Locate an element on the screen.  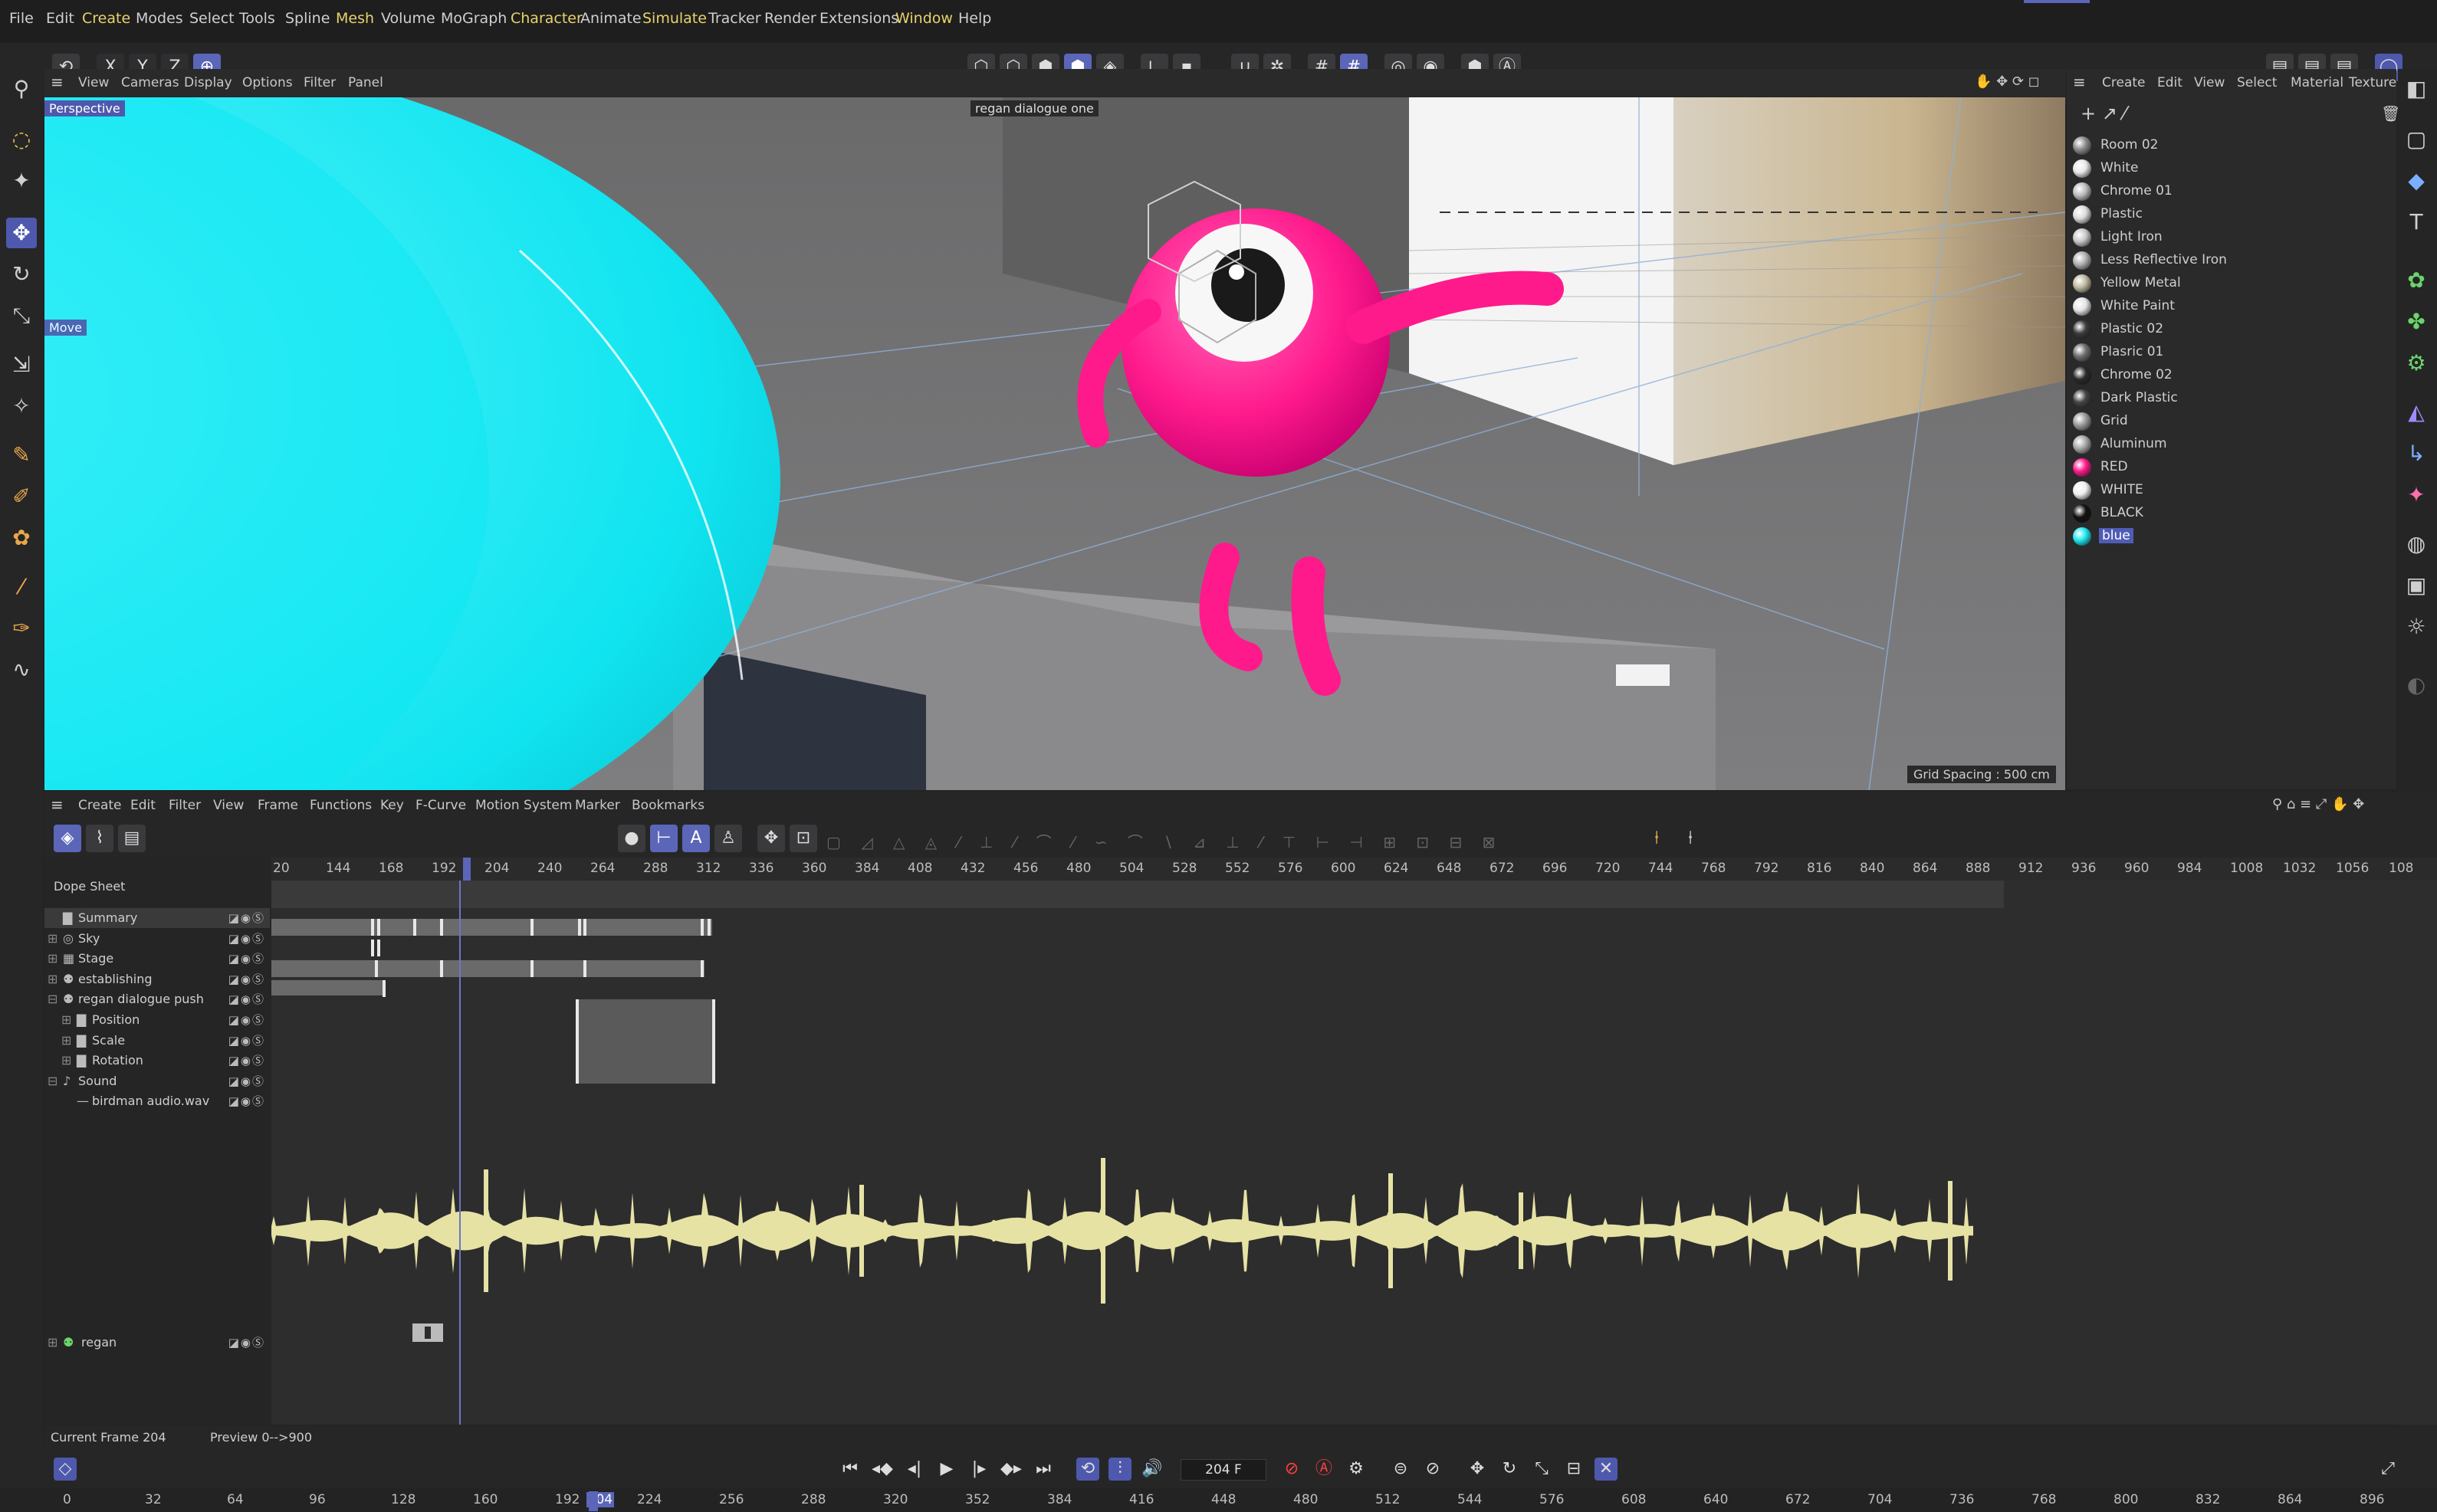
regan-dialogue-key-range is located at coordinates (644, 1041).